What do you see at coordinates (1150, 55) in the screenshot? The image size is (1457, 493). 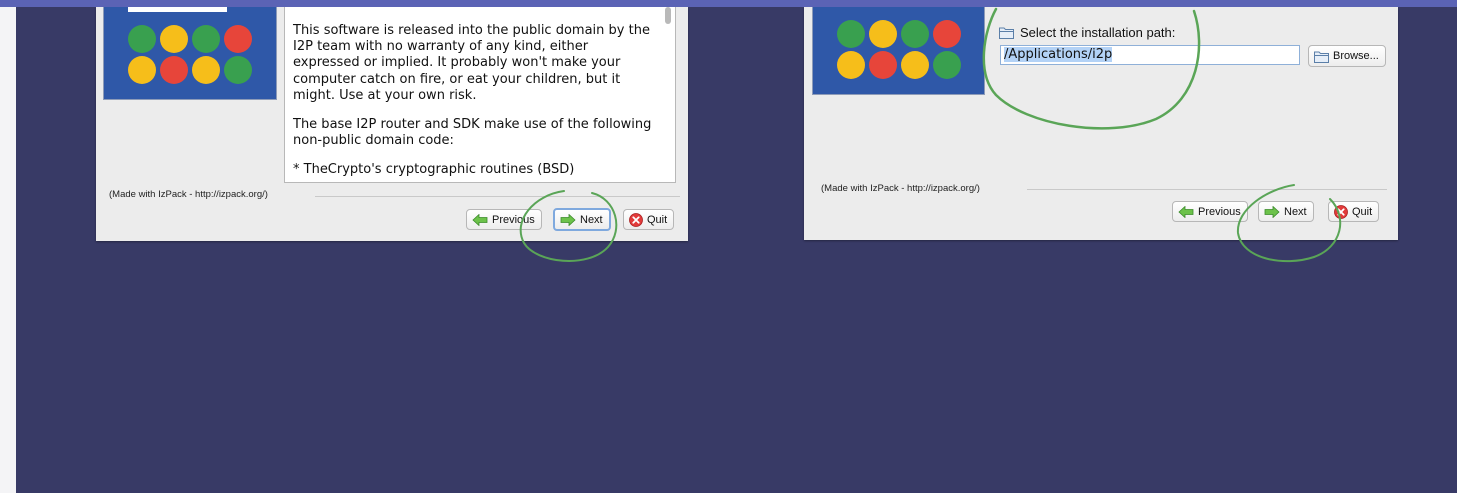 I see `install-path-input: /Applications/i2p` at bounding box center [1150, 55].